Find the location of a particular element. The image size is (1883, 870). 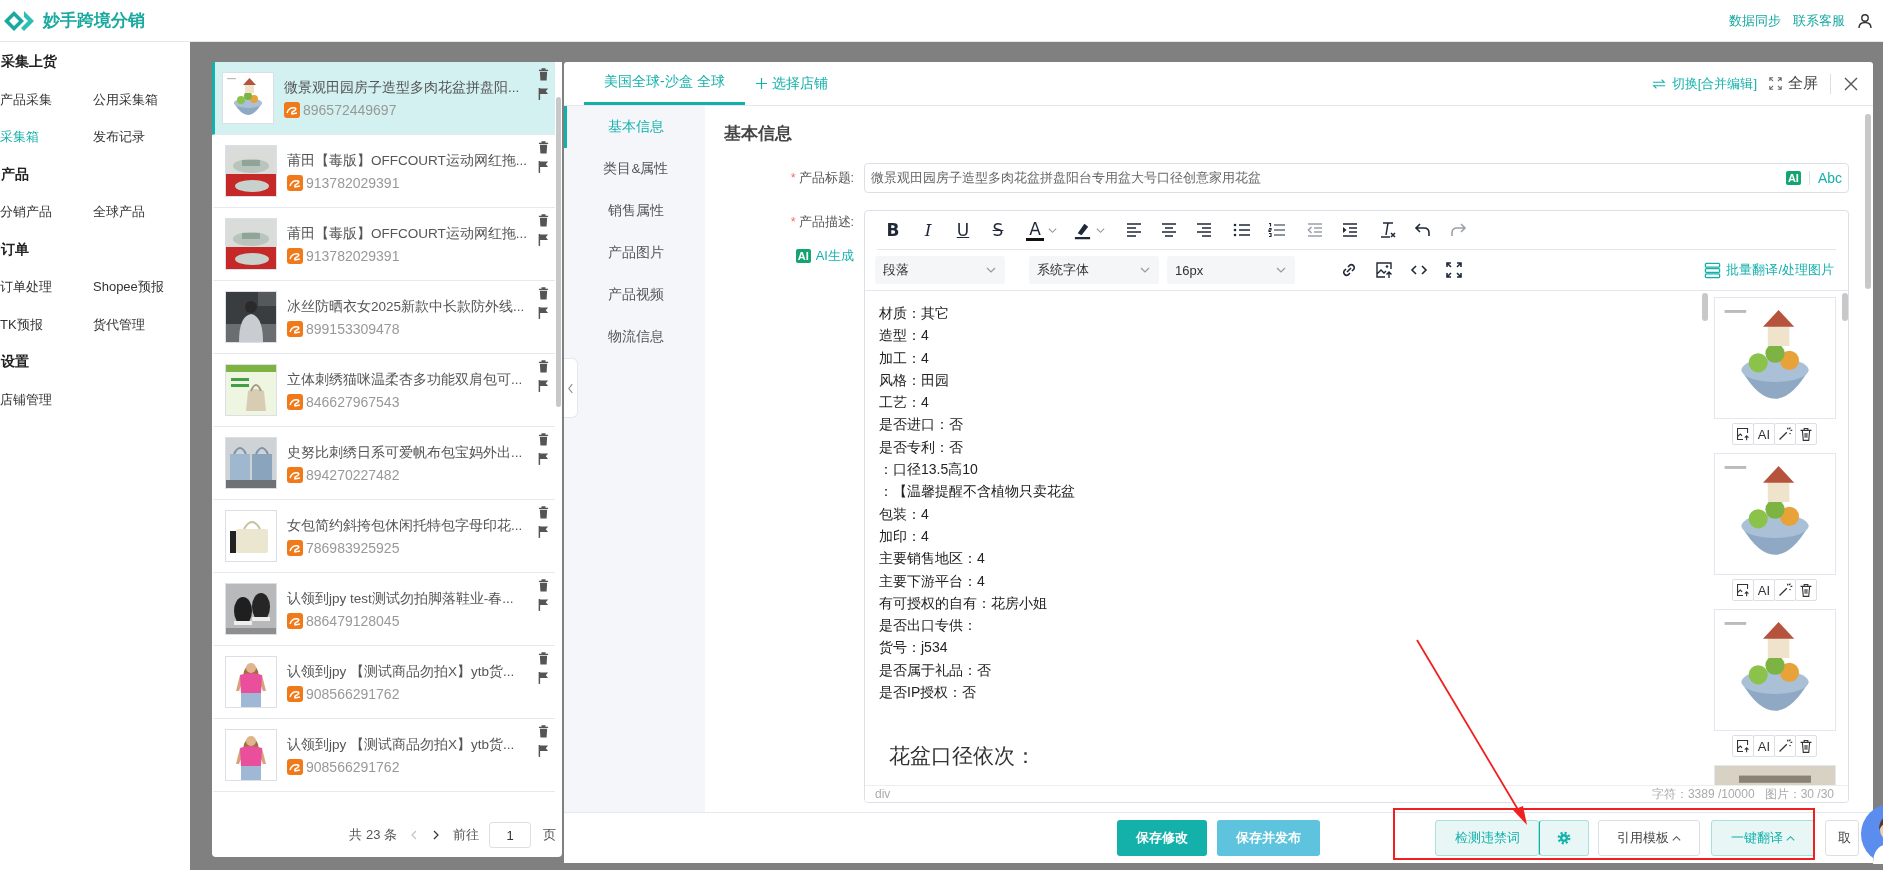

plus-icon is located at coordinates (761, 83).